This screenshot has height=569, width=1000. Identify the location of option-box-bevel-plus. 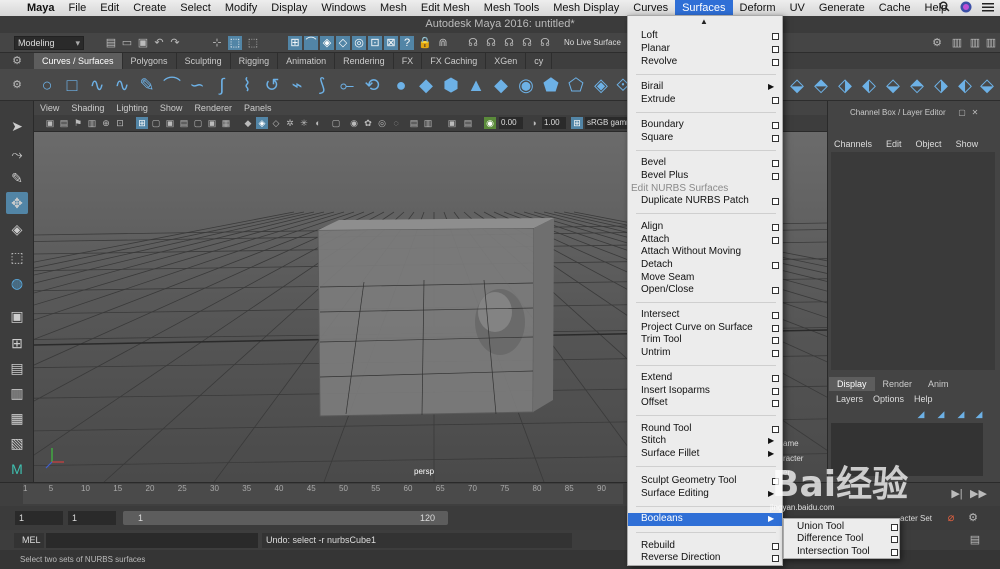
(775, 176).